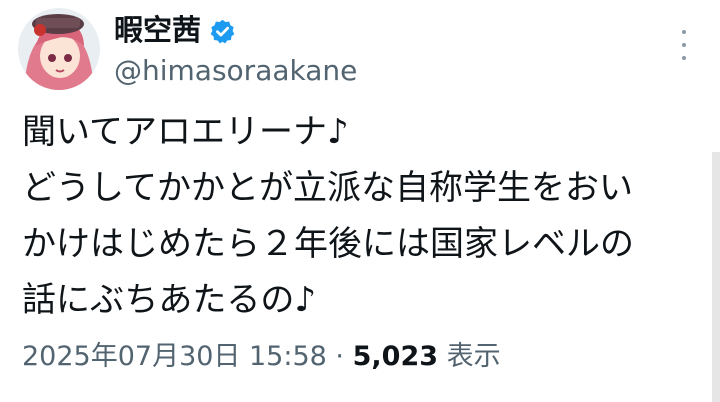  Describe the element at coordinates (222, 30) in the screenshot. I see `verified-badge-icon` at that location.